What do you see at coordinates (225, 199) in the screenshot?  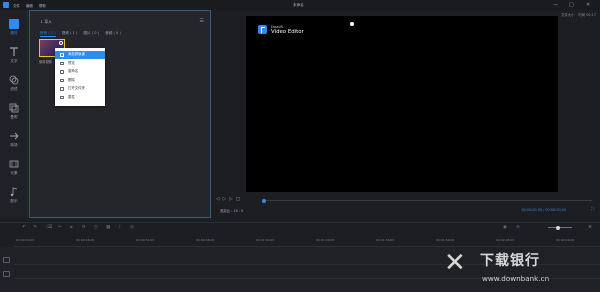 I see `play-icon: ▷` at bounding box center [225, 199].